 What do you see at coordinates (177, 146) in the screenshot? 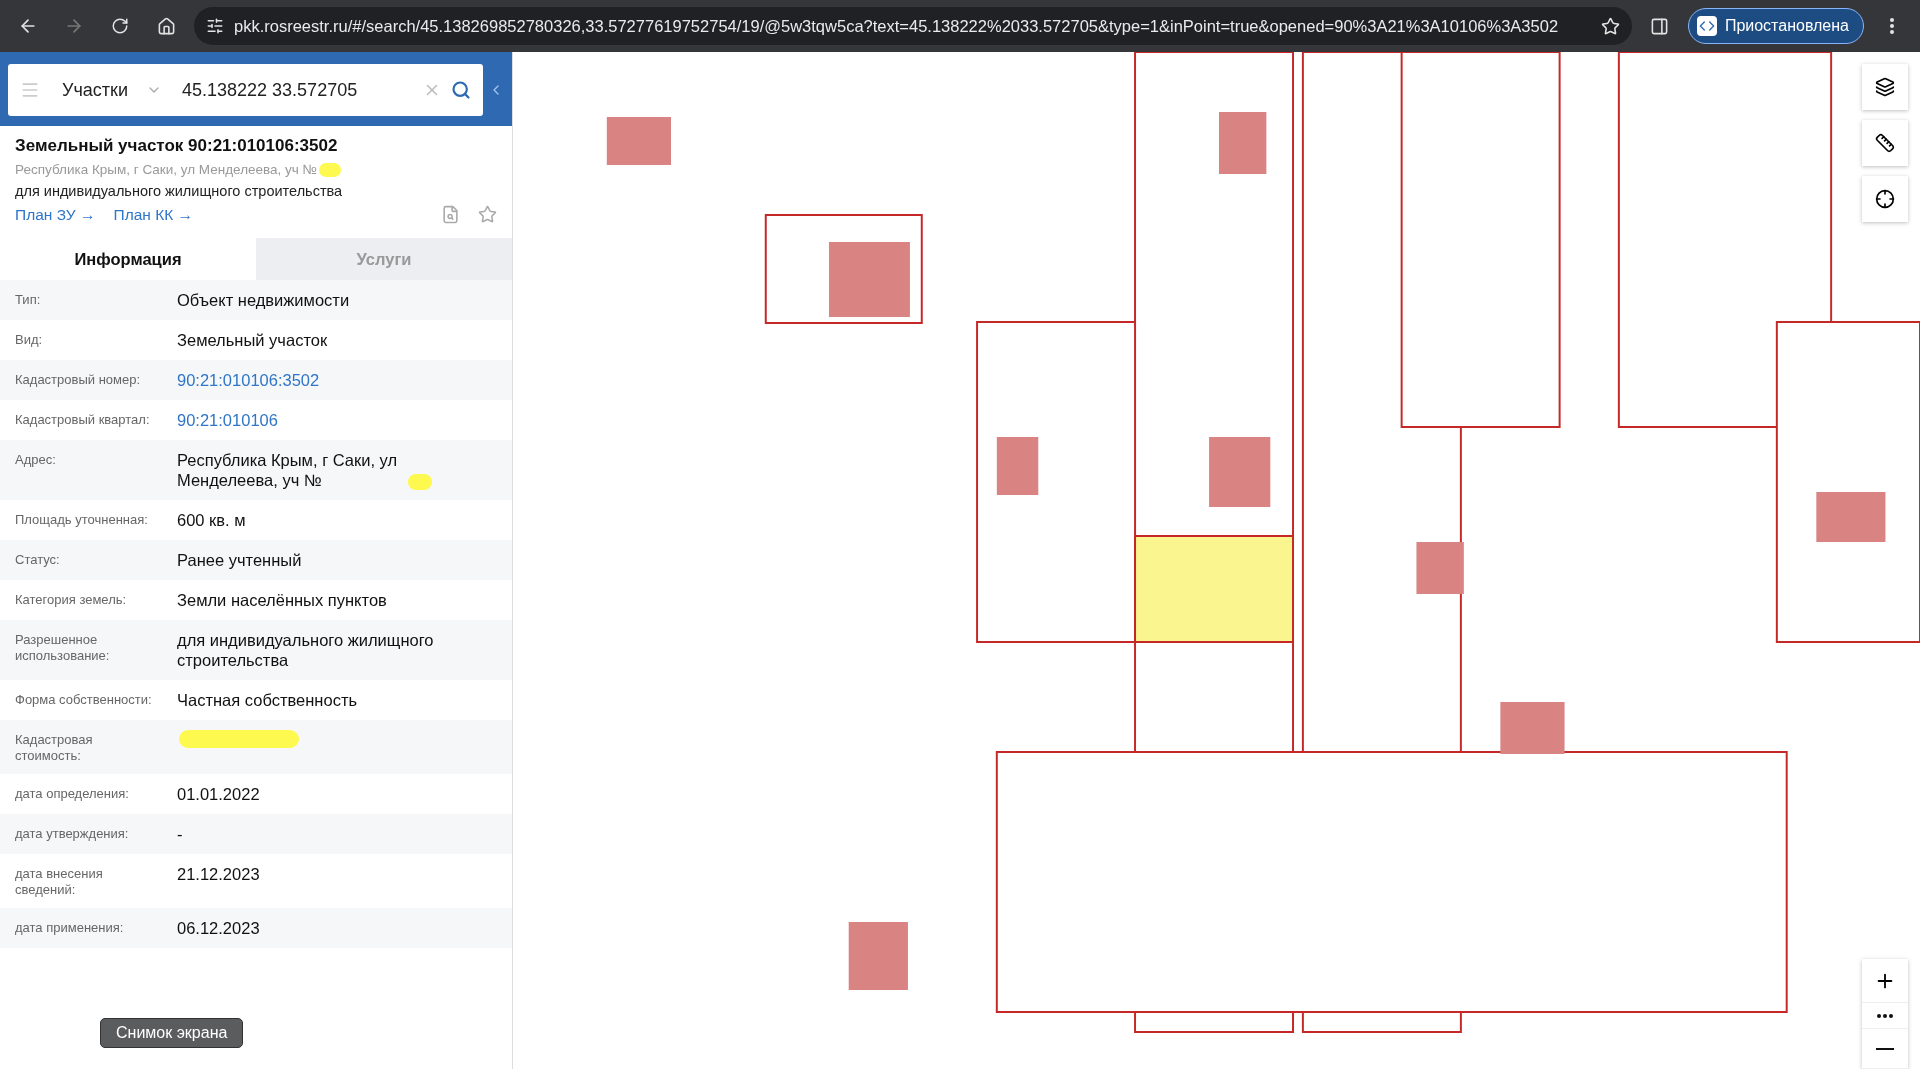
I see `parcel-title: Земельный участок 90:21:010106:3502` at bounding box center [177, 146].